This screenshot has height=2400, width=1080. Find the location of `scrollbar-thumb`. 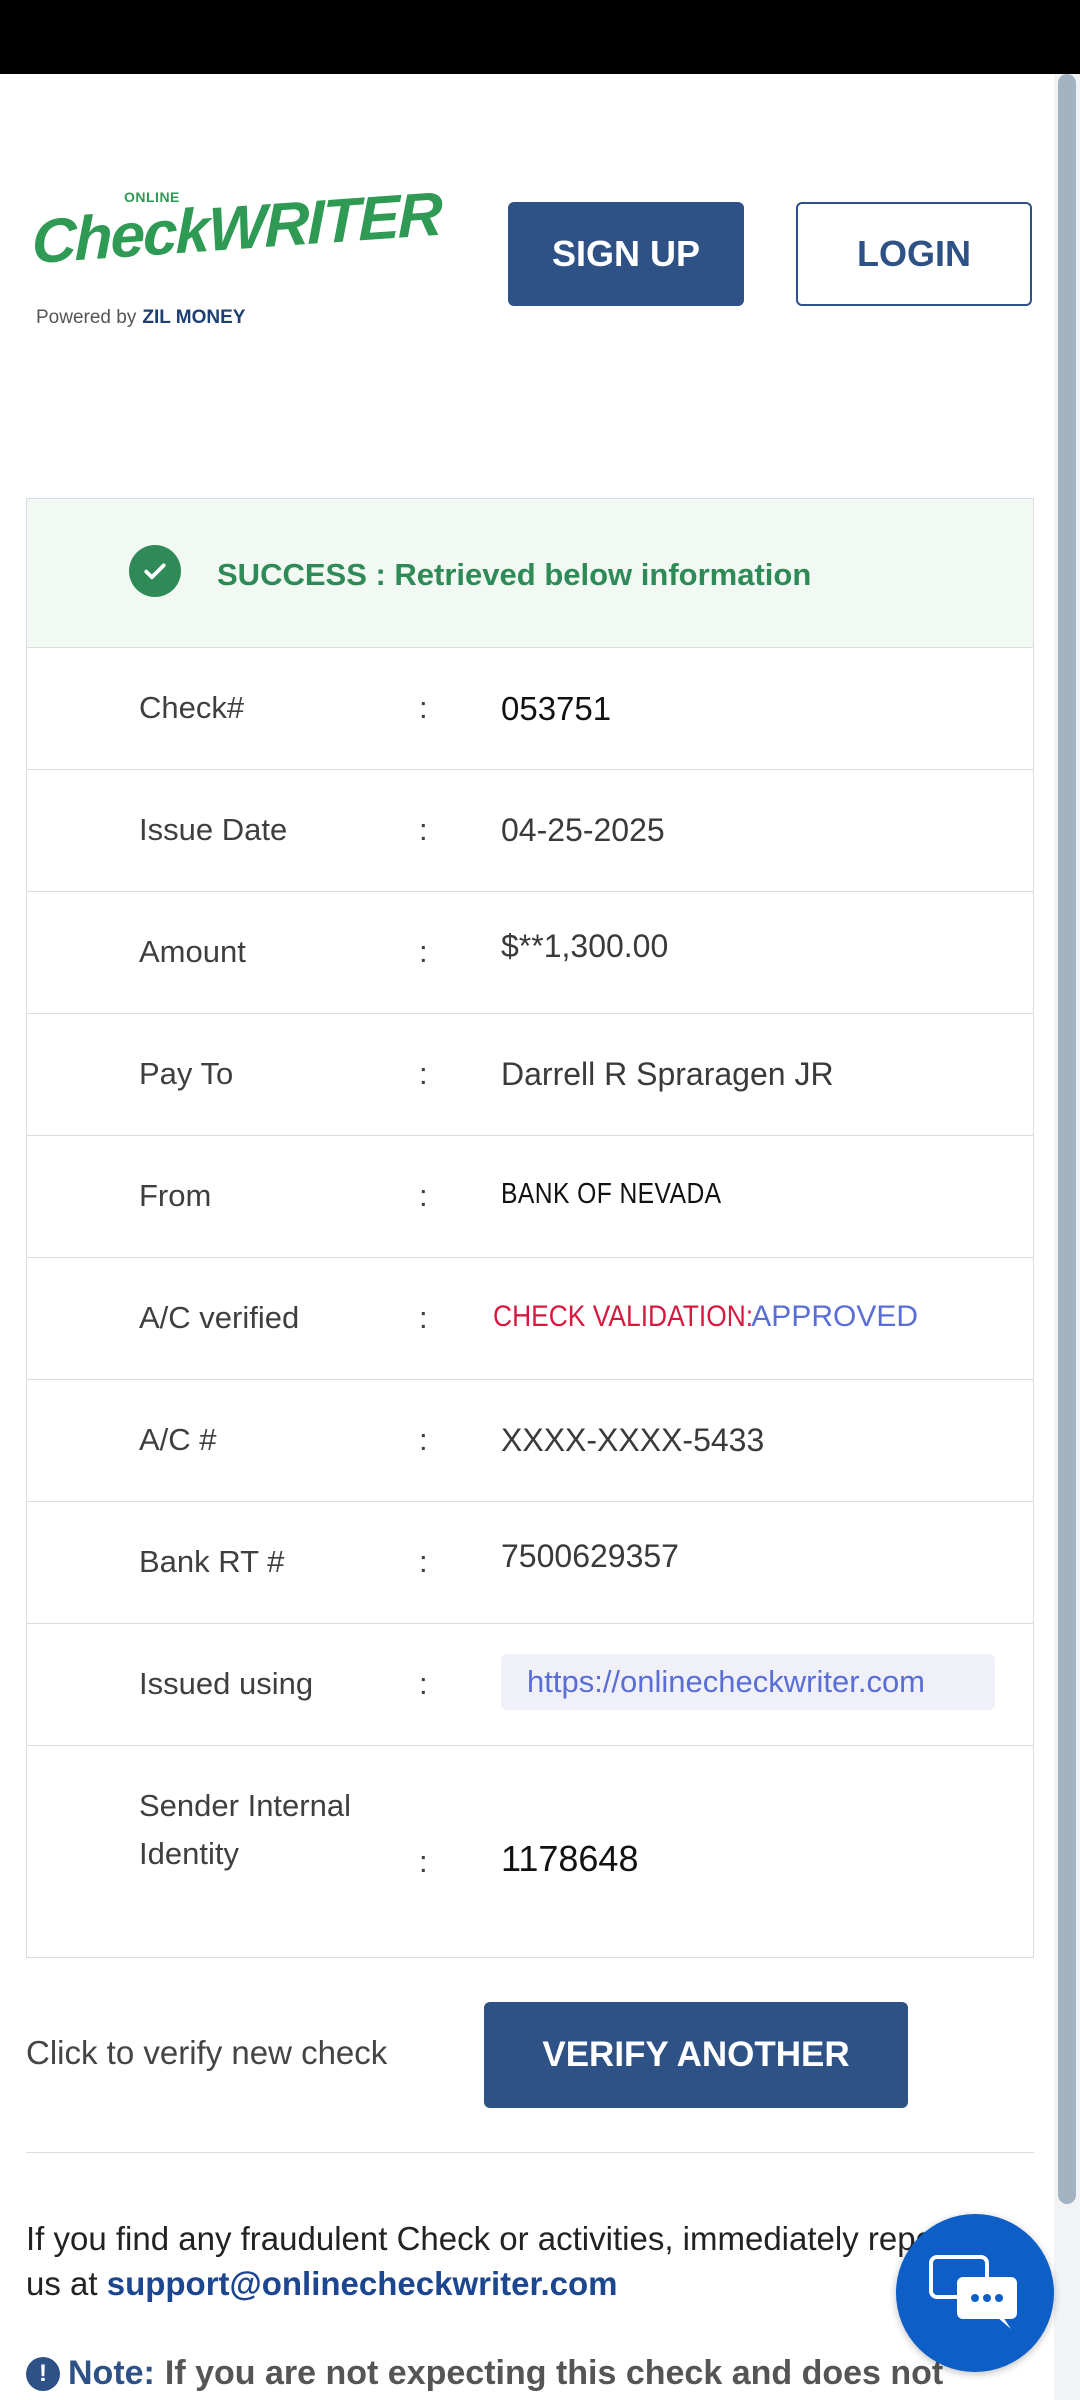

scrollbar-thumb is located at coordinates (1067, 1139).